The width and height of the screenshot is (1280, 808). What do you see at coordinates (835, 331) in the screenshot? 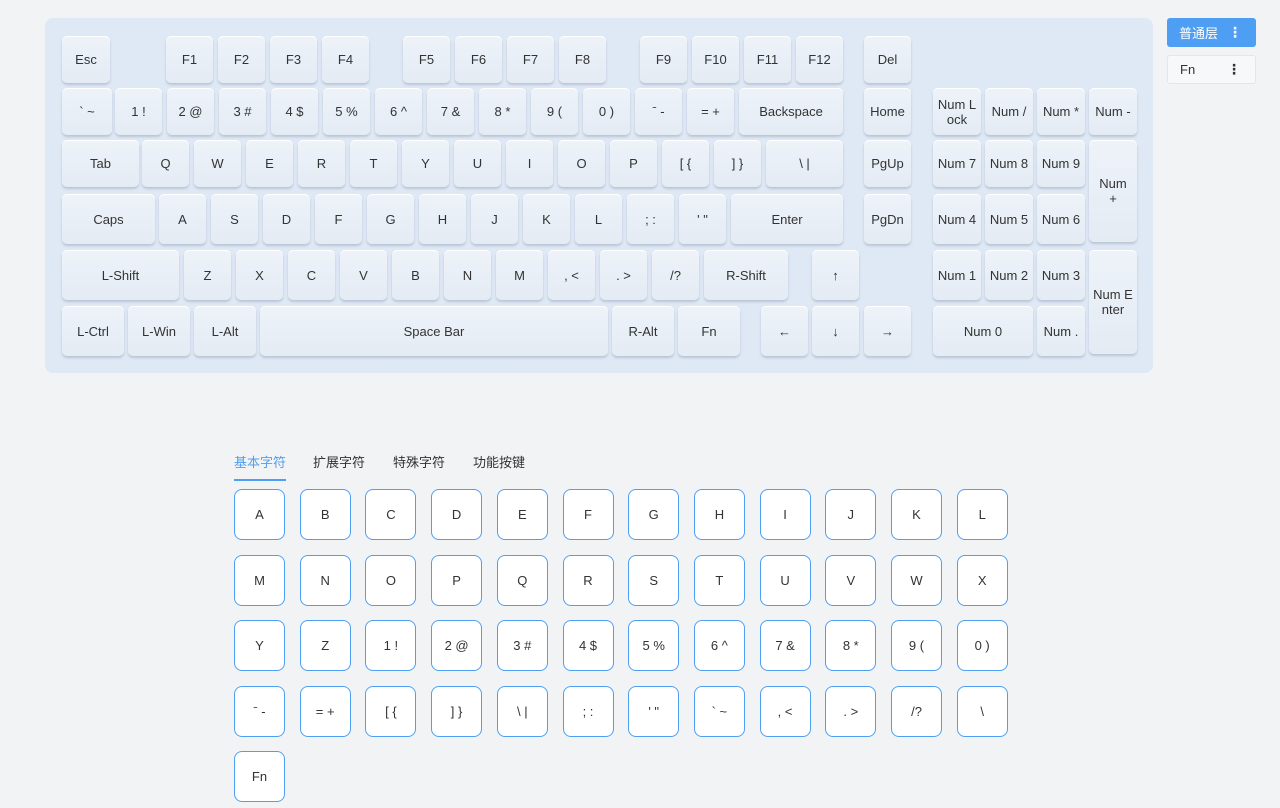
I see `key-down arrow-down-icon: ↓` at bounding box center [835, 331].